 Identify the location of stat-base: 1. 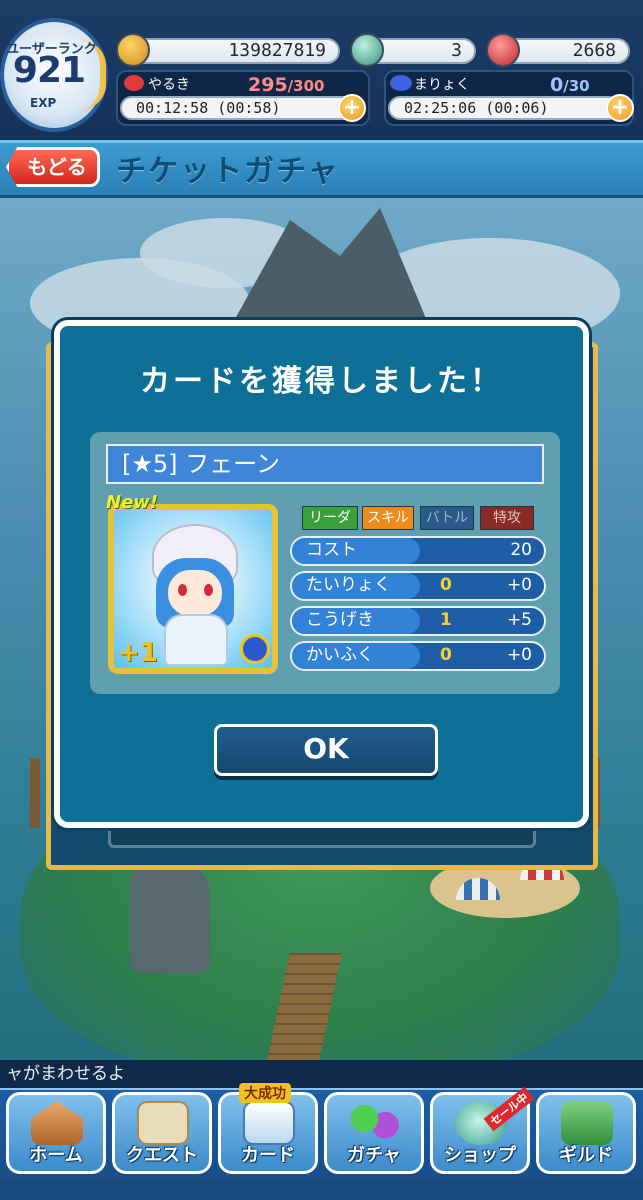
(446, 620).